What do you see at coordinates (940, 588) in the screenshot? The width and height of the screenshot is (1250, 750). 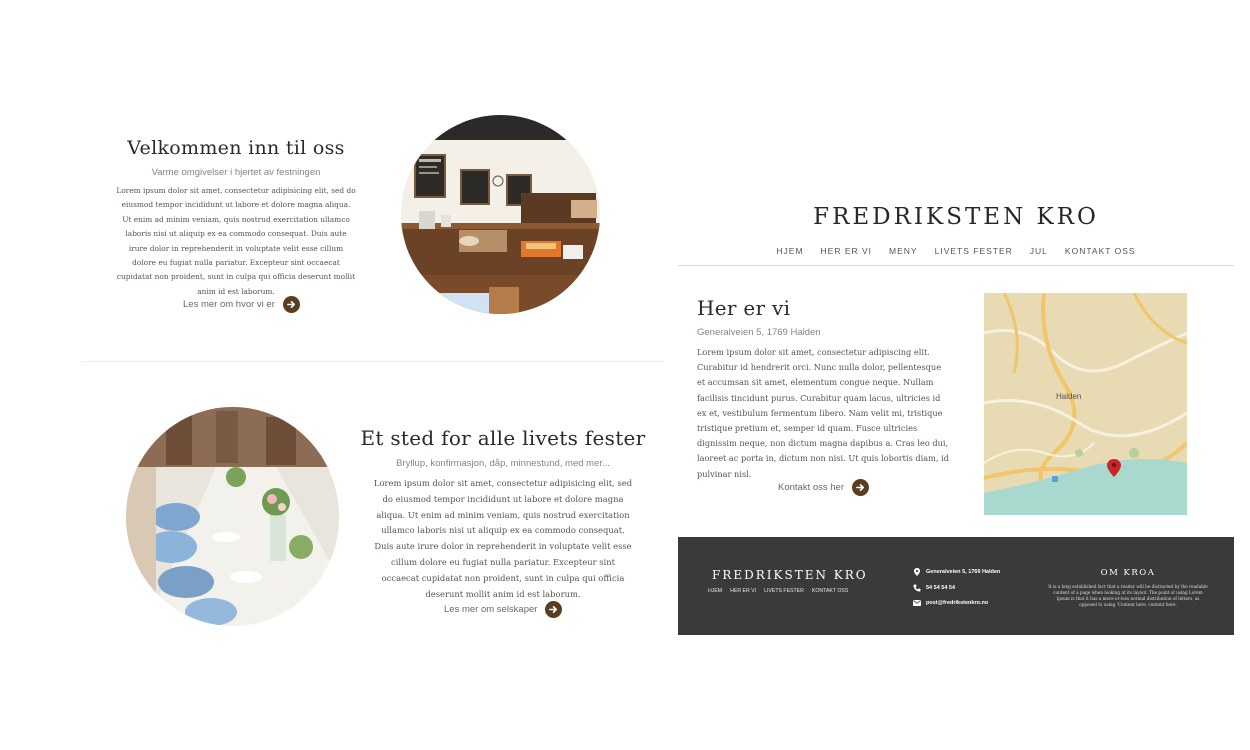 I see `footer-phone: 54 54 54 54` at bounding box center [940, 588].